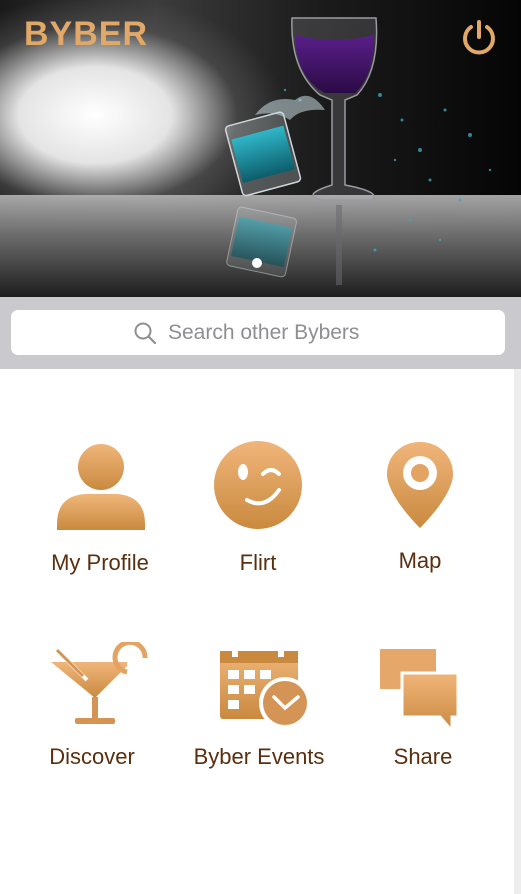 Image resolution: width=521 pixels, height=894 pixels. I want to click on menu-item-flirt: Flirt, so click(258, 510).